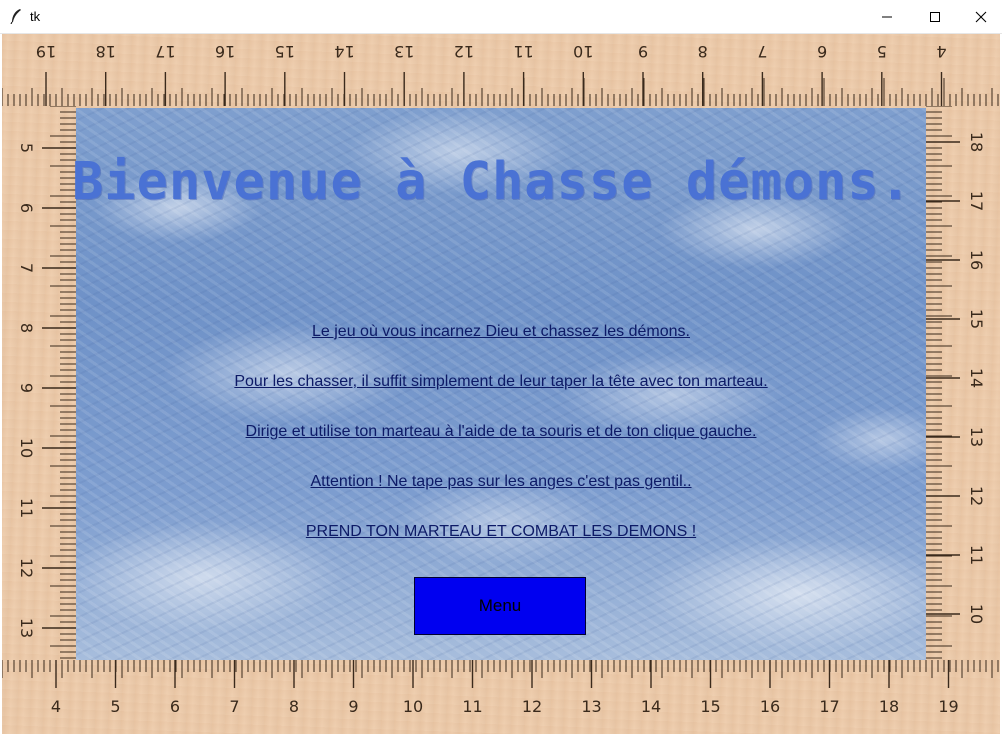 This screenshot has width=1002, height=735. Describe the element at coordinates (344, 51) in the screenshot. I see `ruler-top-number: 14` at that location.